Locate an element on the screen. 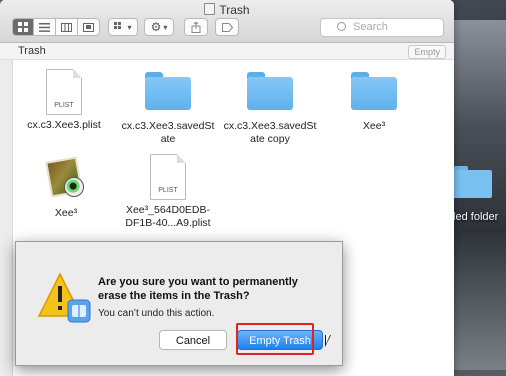  search-placeholder: Search is located at coordinates (370, 27).